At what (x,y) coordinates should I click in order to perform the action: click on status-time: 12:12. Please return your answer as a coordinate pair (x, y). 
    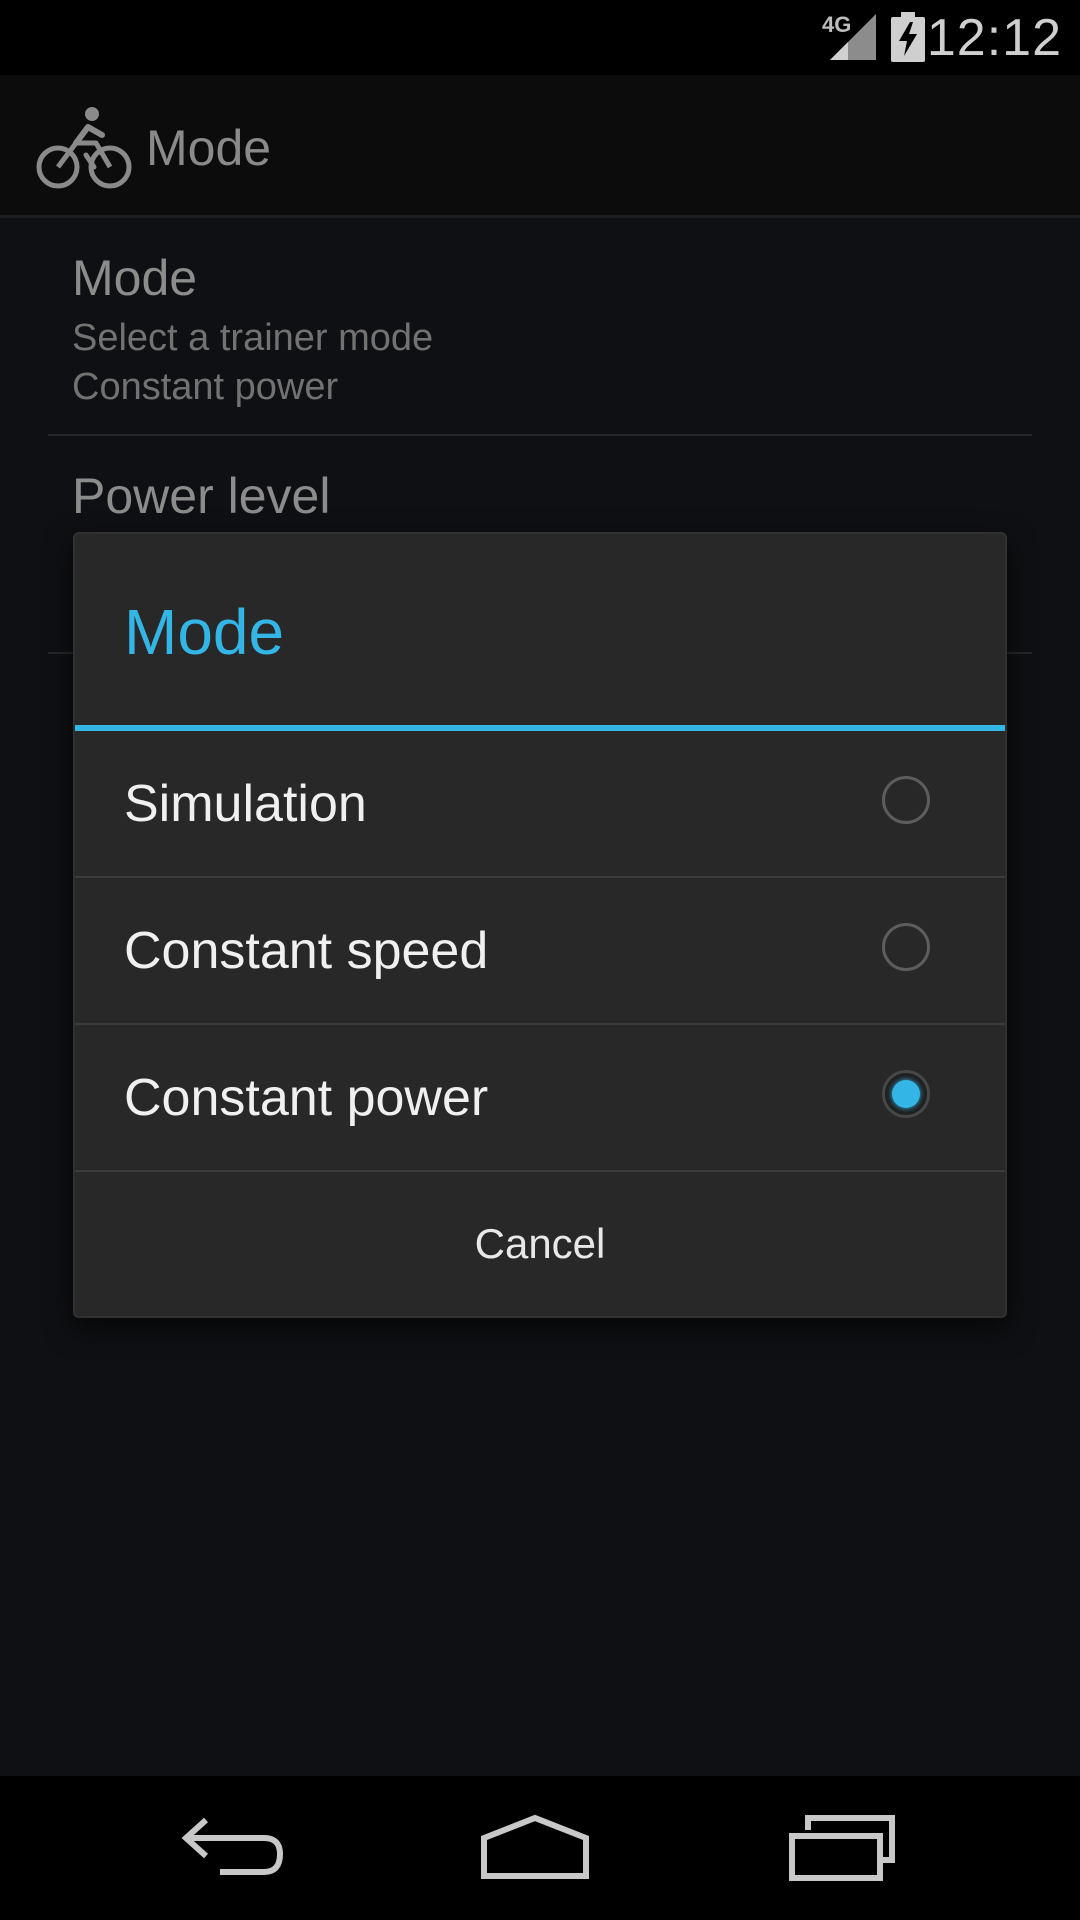
    Looking at the image, I should click on (994, 38).